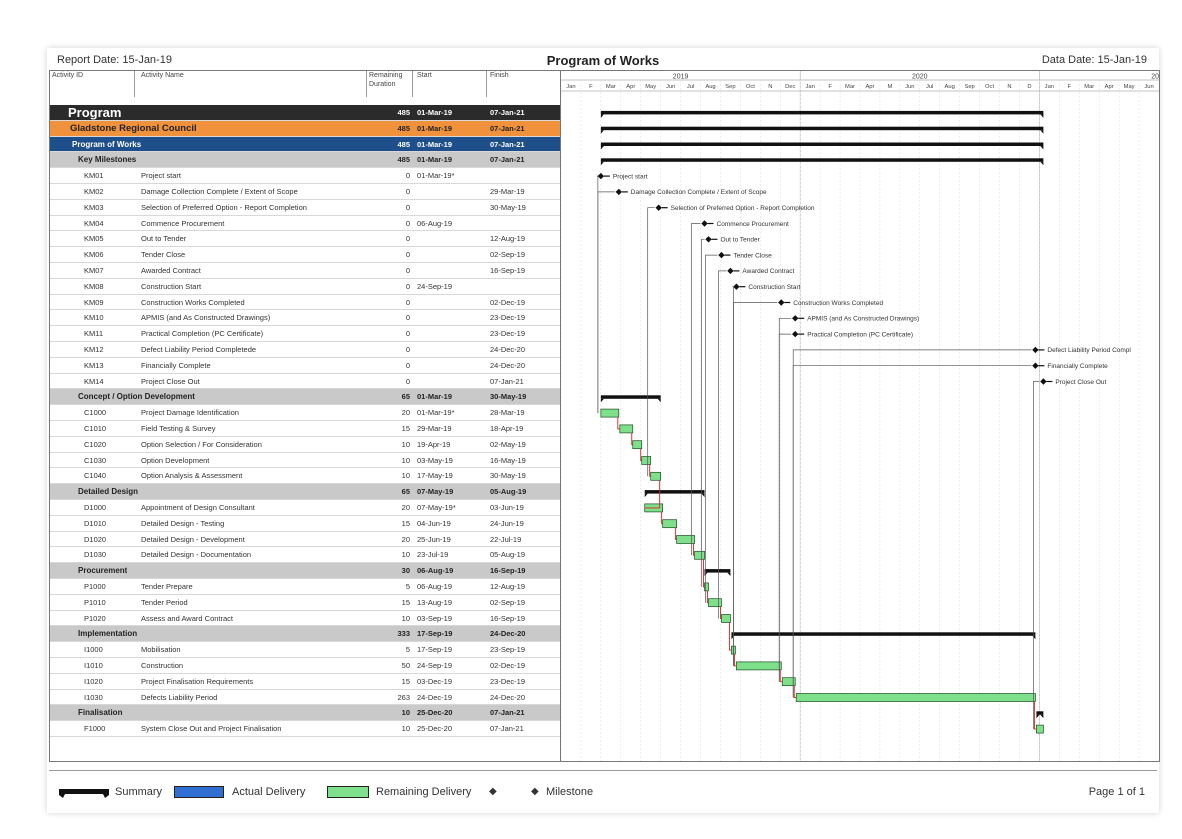 The image size is (1182, 839). I want to click on start-cell: 06-Aug-19, so click(435, 571).